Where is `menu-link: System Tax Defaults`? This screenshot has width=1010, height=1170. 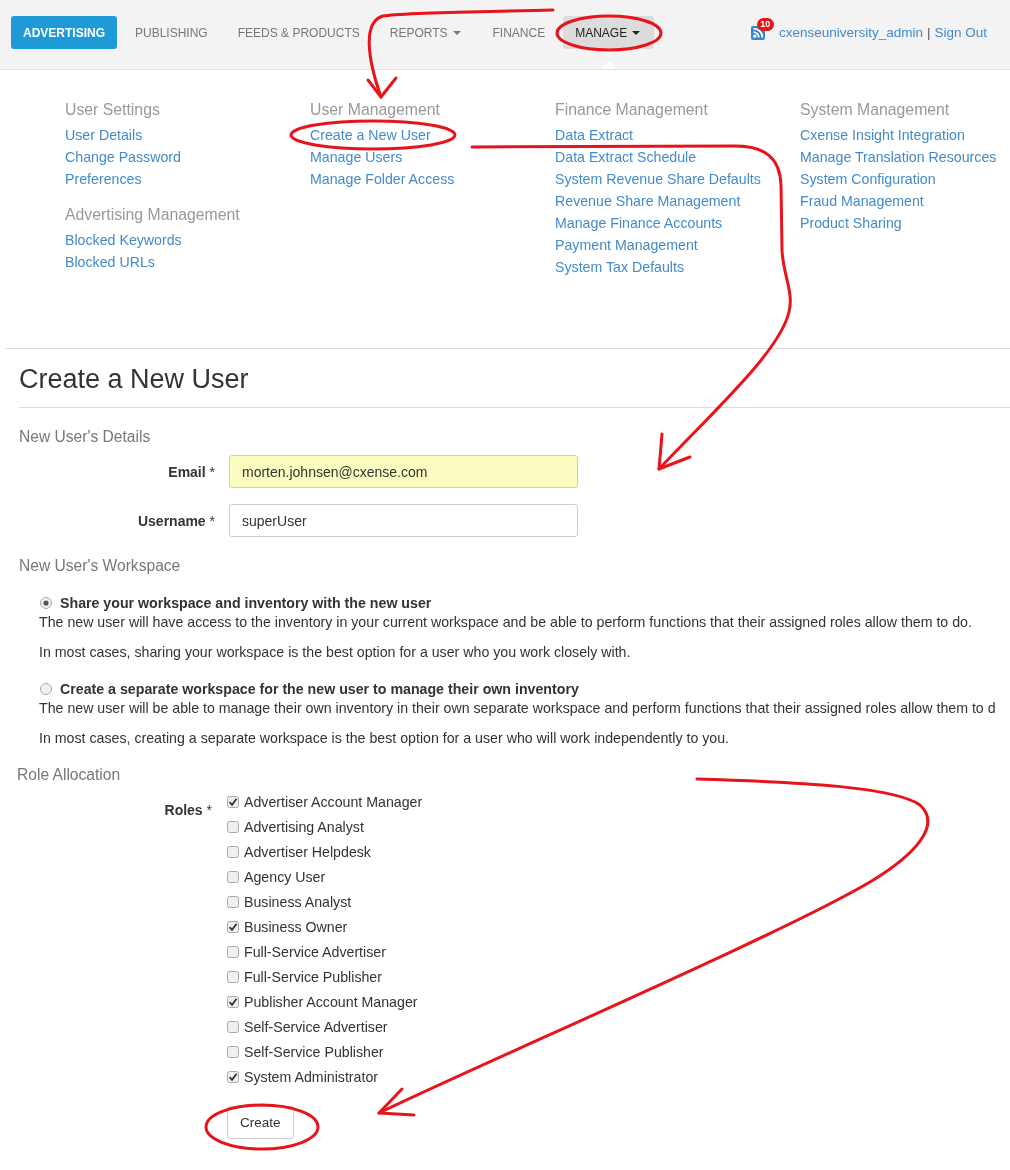 menu-link: System Tax Defaults is located at coordinates (620, 267).